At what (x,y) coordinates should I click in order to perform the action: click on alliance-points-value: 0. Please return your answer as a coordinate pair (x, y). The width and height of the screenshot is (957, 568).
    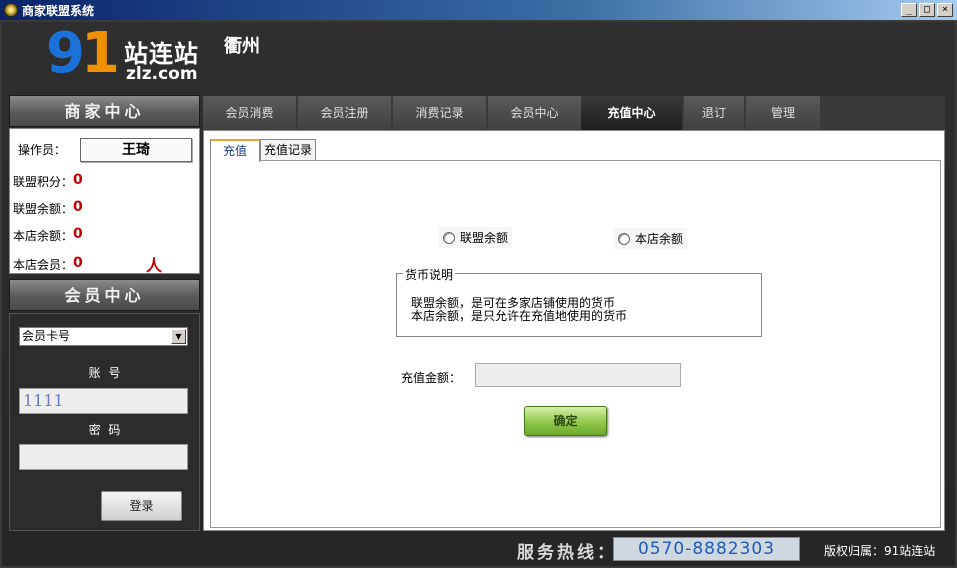
    Looking at the image, I should click on (78, 180).